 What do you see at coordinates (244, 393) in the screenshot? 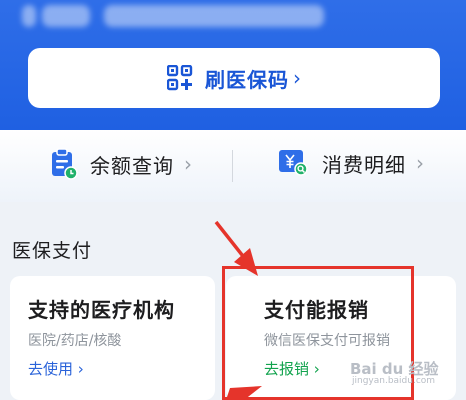
I see `annotation-arrowhead-bottom` at bounding box center [244, 393].